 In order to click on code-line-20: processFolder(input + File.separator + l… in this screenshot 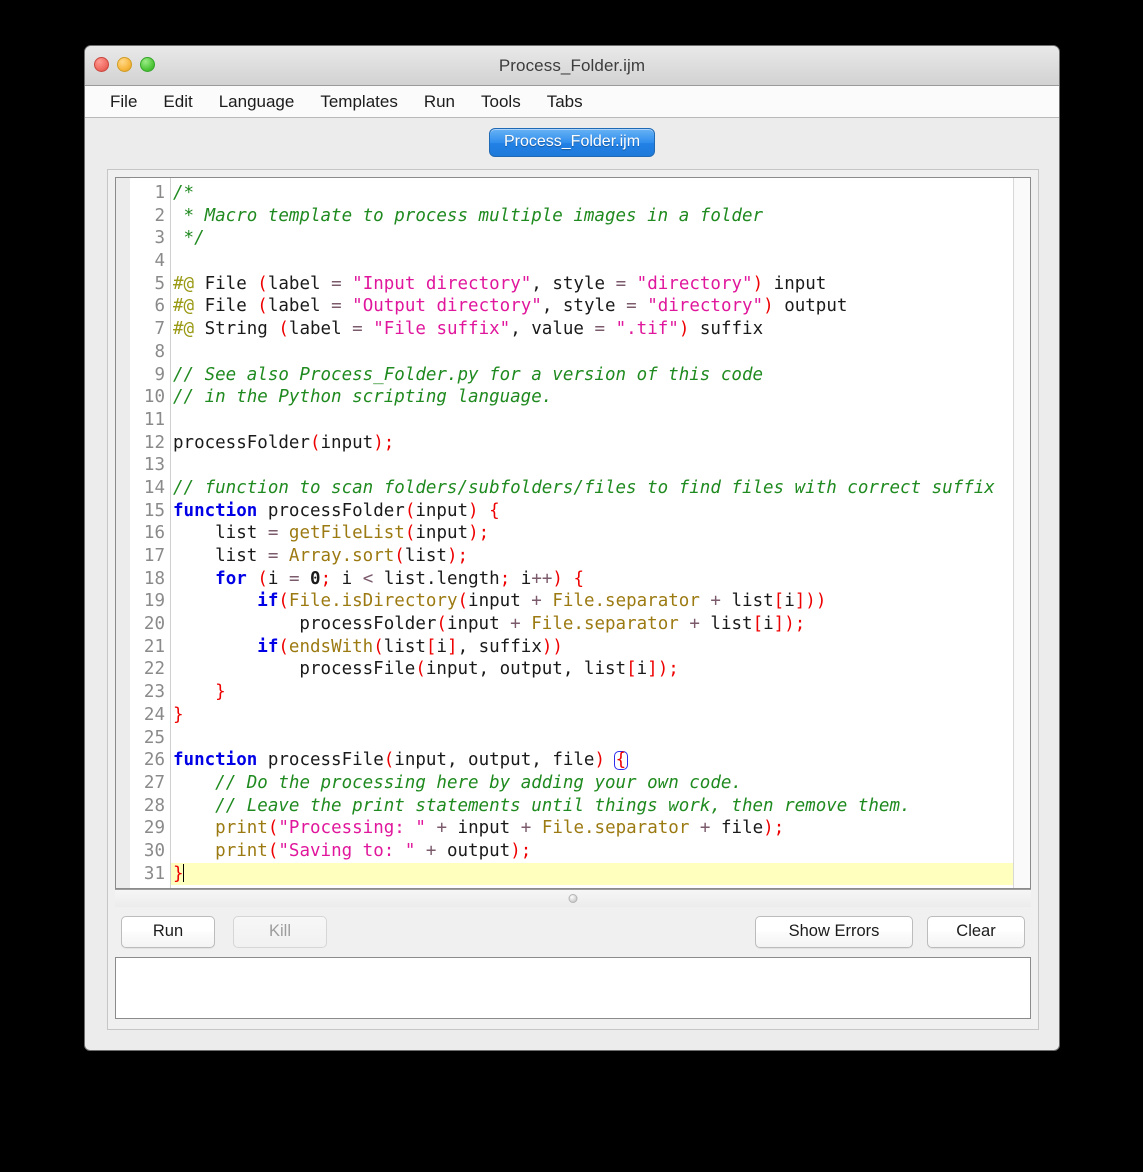, I will do `click(489, 624)`.